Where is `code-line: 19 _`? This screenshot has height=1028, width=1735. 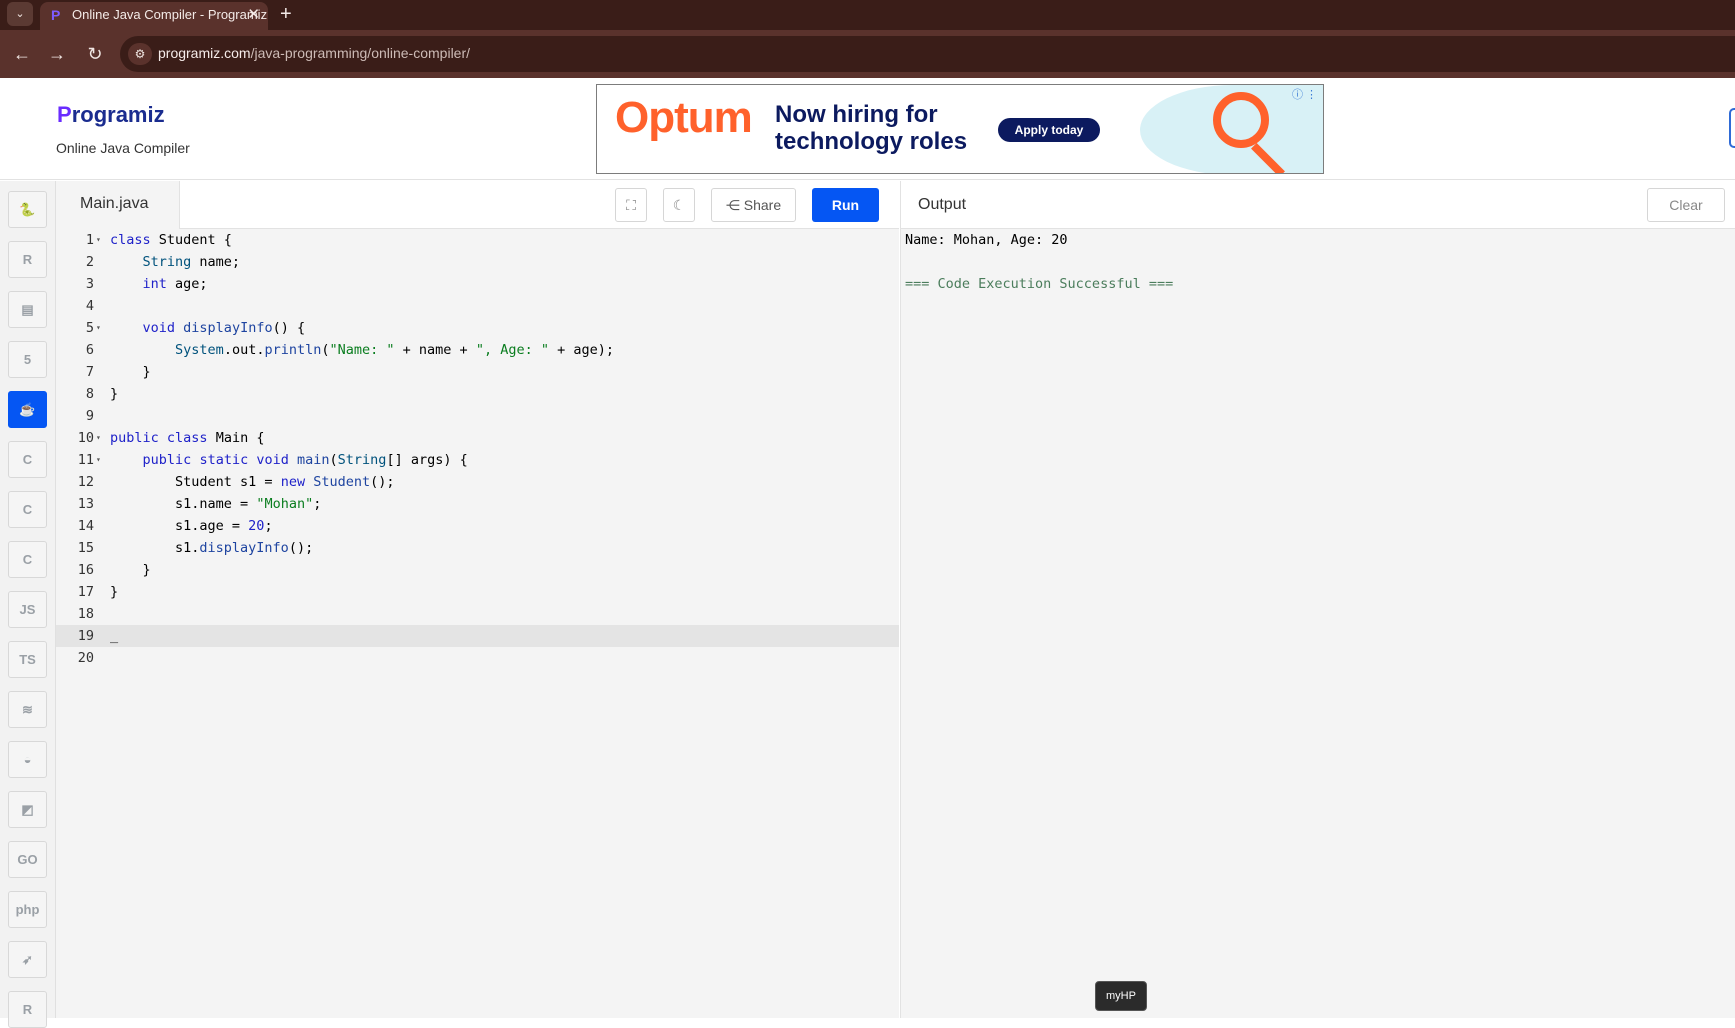
code-line: 19 _ is located at coordinates (477, 636).